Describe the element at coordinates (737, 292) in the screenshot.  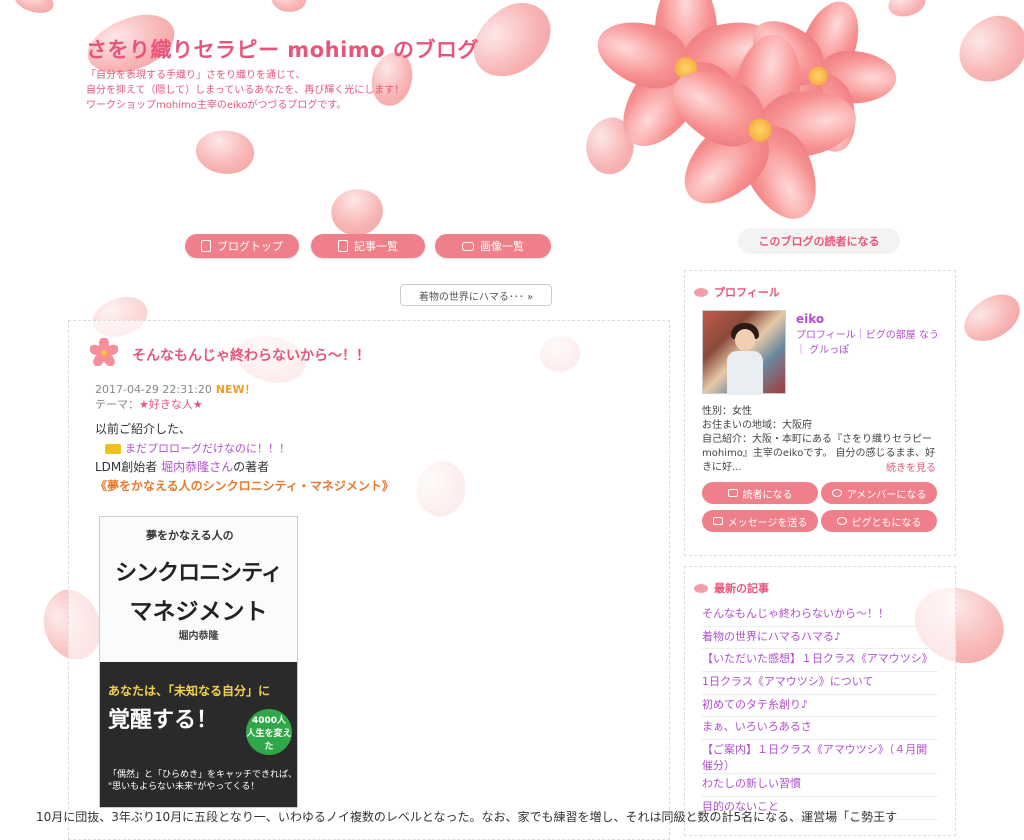
I see `profile-heading: プロフィール` at that location.